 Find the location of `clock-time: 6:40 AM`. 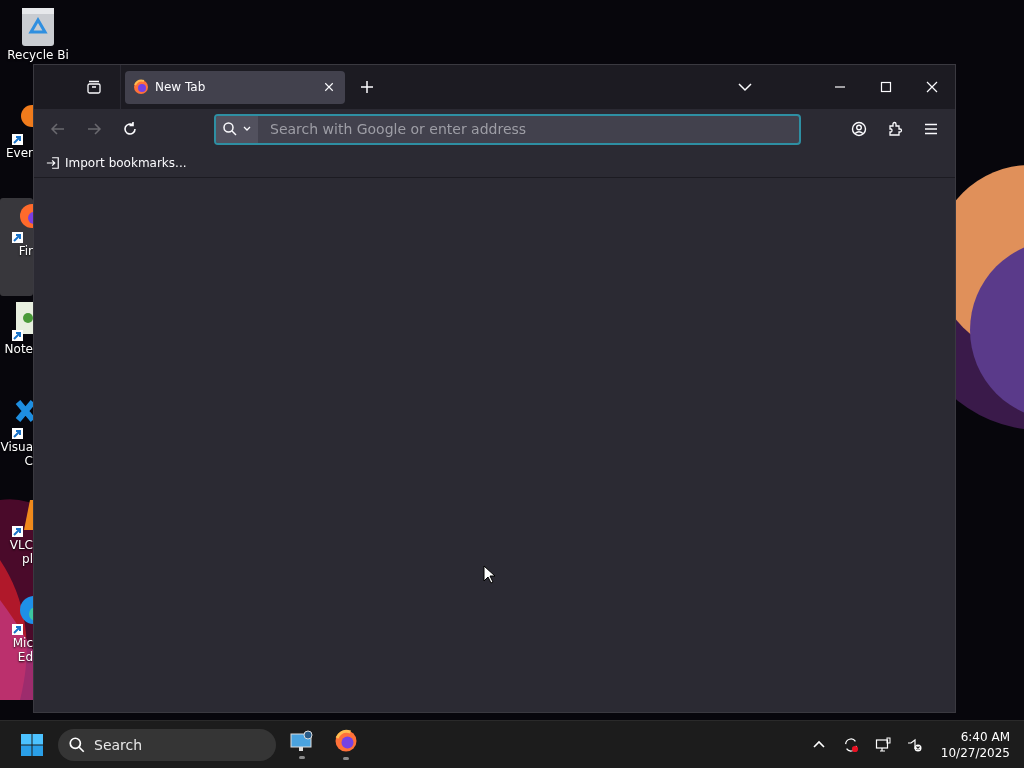

clock-time: 6:40 AM is located at coordinates (985, 736).